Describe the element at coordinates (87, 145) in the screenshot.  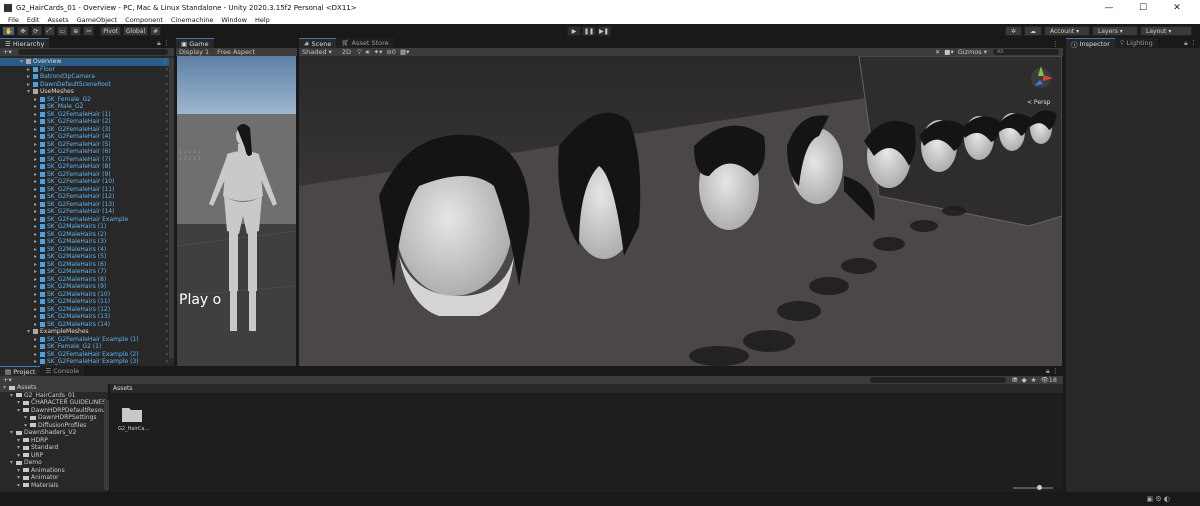
I see `hierarchy-row: ▸ SK_G2FemaleHair (5) ›` at that location.